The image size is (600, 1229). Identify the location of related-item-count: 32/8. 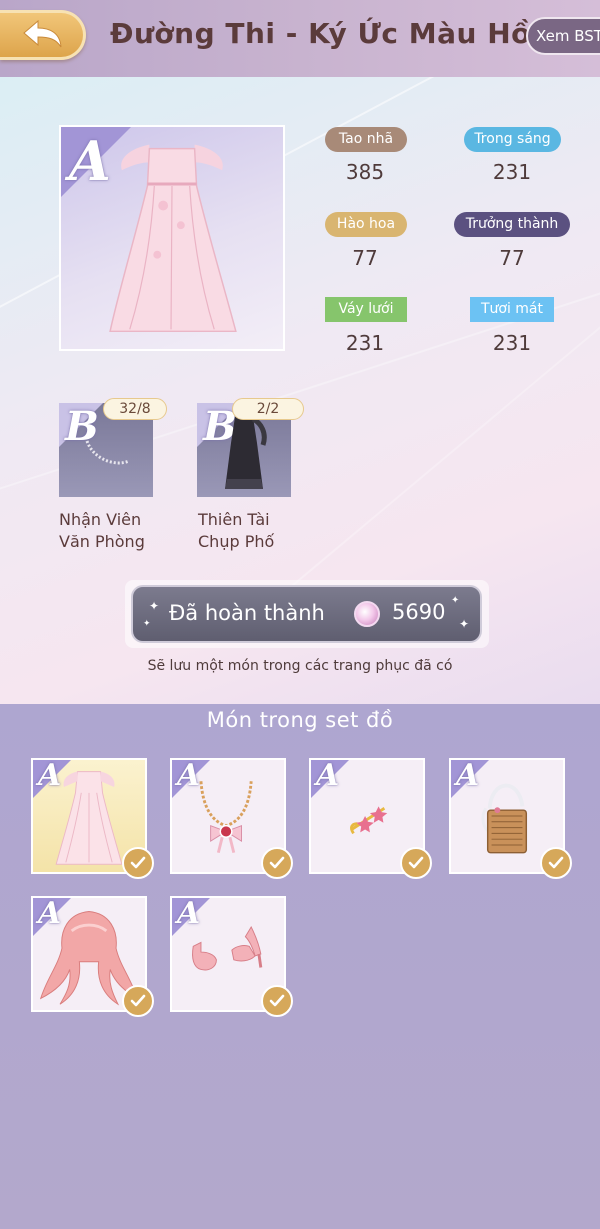
(135, 409).